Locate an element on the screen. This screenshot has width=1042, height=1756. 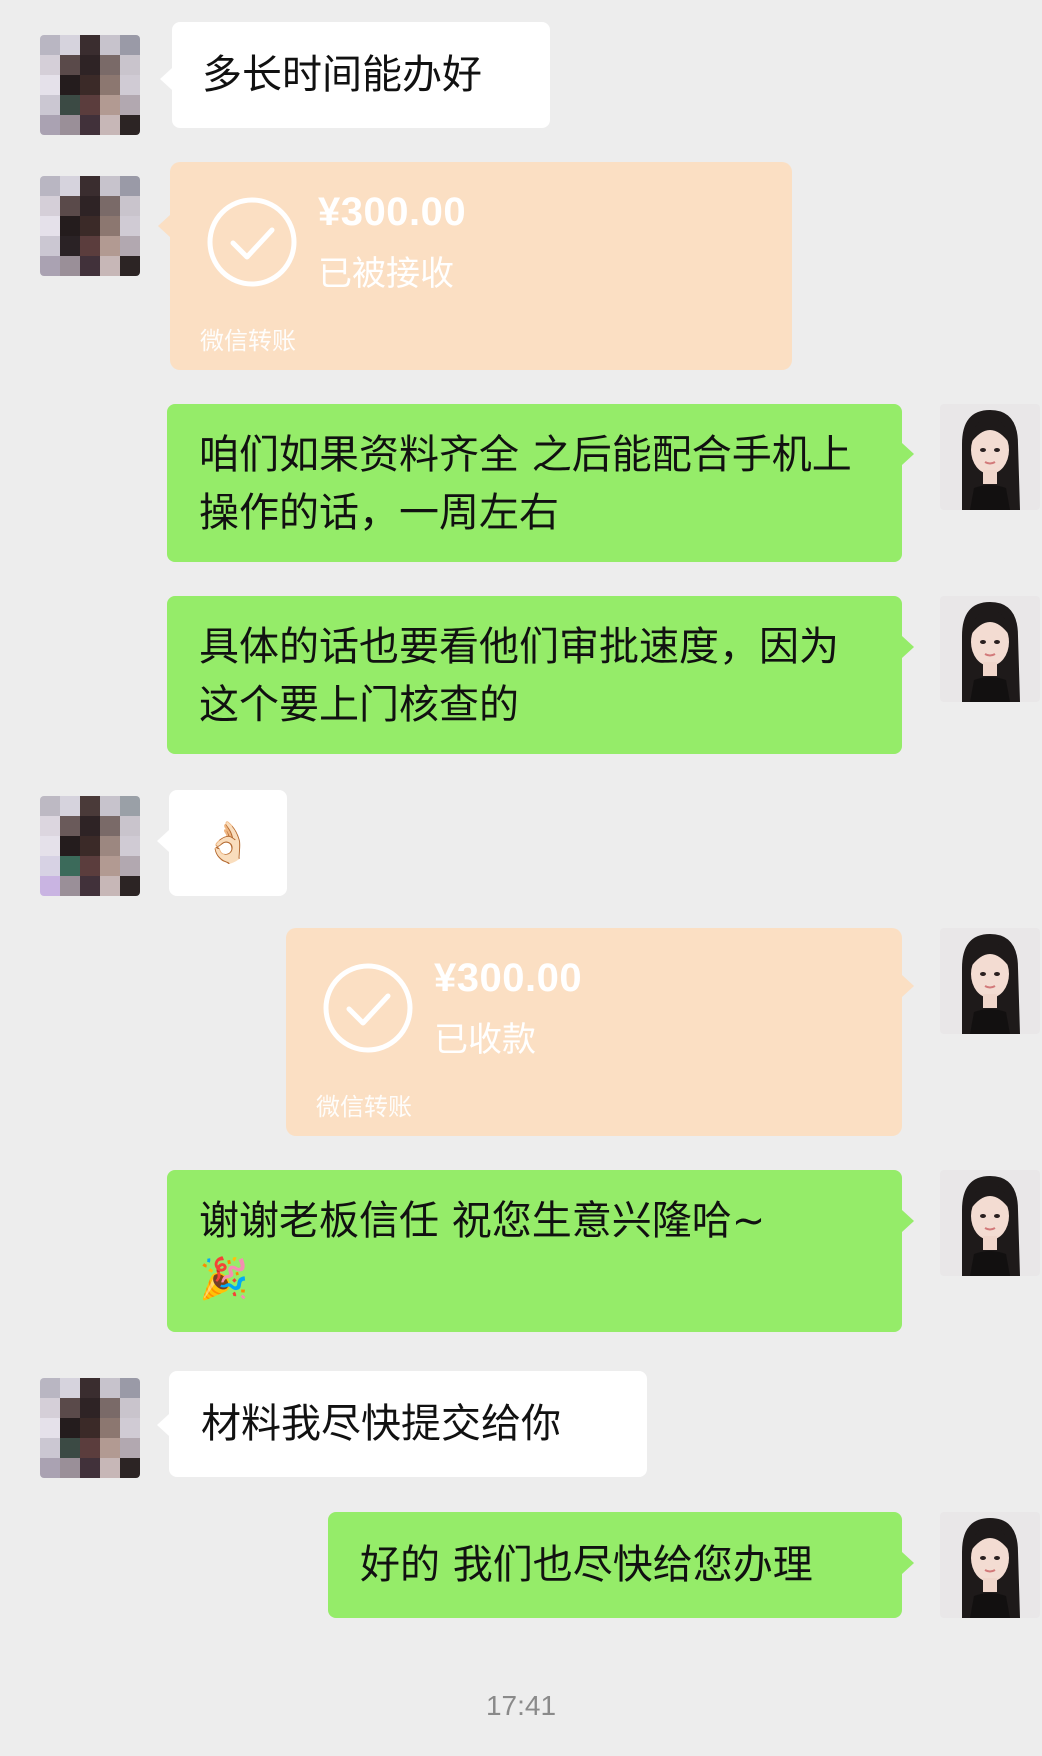
message-text: 好的 我们也尽快给您办理 is located at coordinates (586, 1565).